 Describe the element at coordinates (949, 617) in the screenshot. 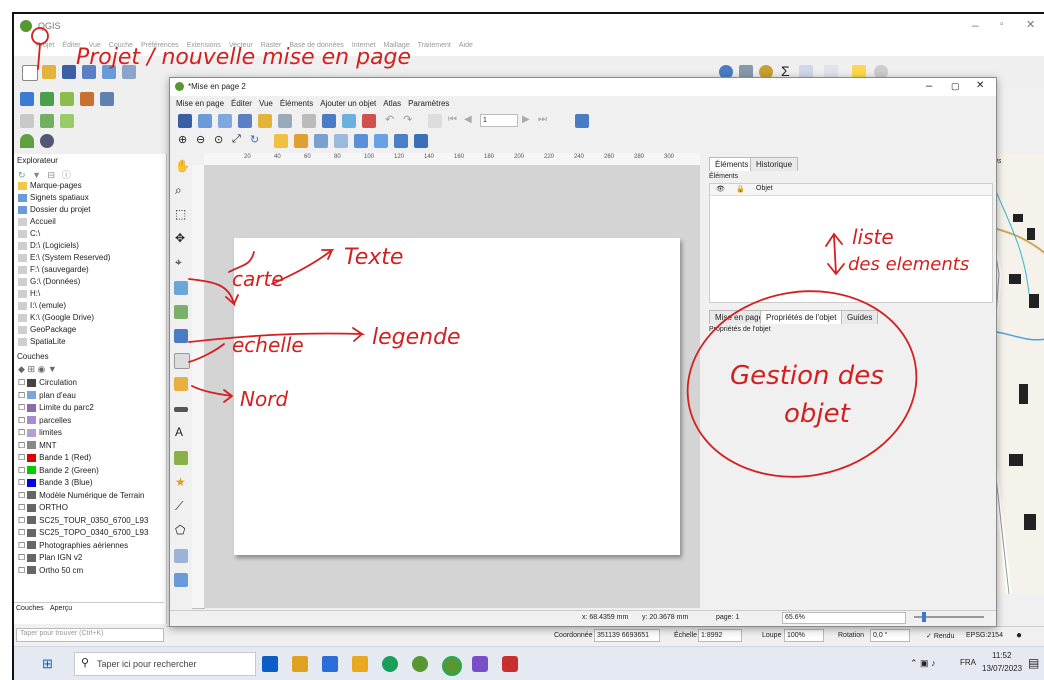

I see `zoom-slider` at that location.